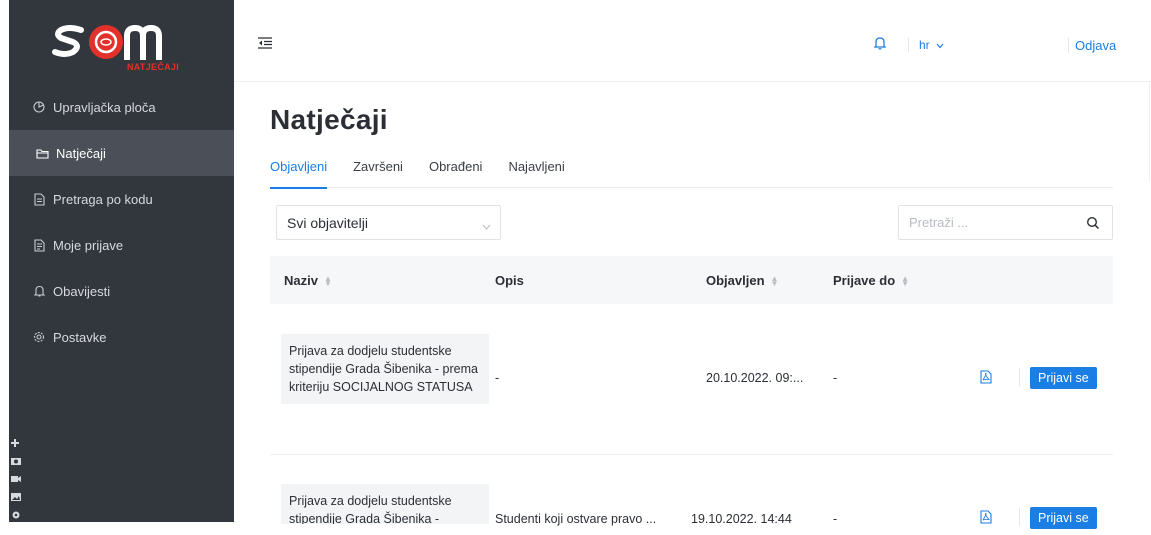 This screenshot has width=1151, height=535. I want to click on language-selector: hr, so click(926, 45).